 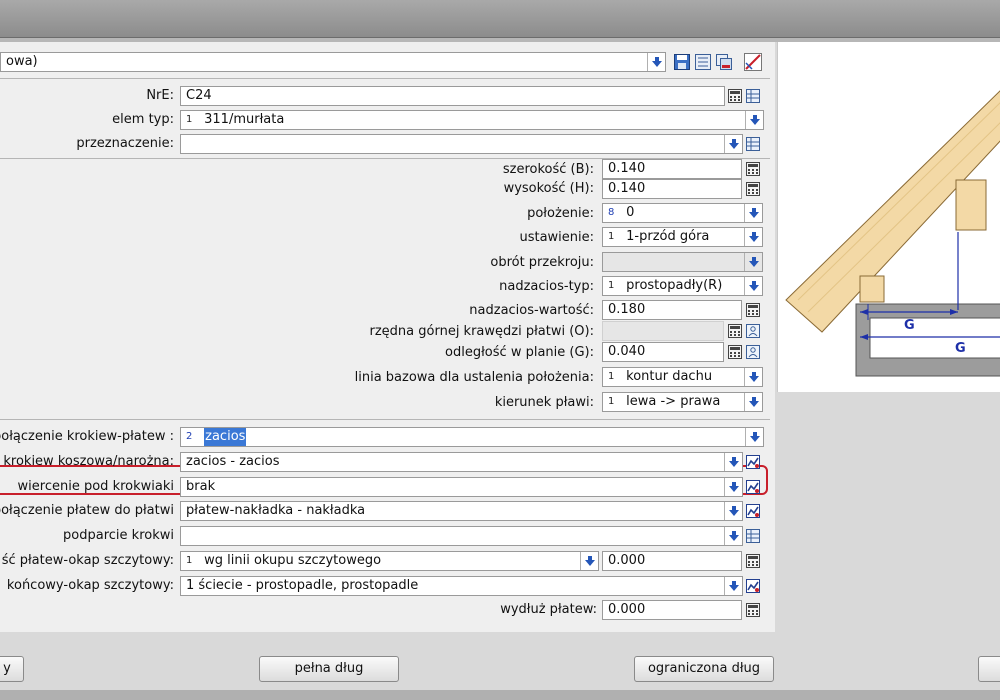 I want to click on podparcie-label: podparcie krokwi, so click(x=118, y=535).